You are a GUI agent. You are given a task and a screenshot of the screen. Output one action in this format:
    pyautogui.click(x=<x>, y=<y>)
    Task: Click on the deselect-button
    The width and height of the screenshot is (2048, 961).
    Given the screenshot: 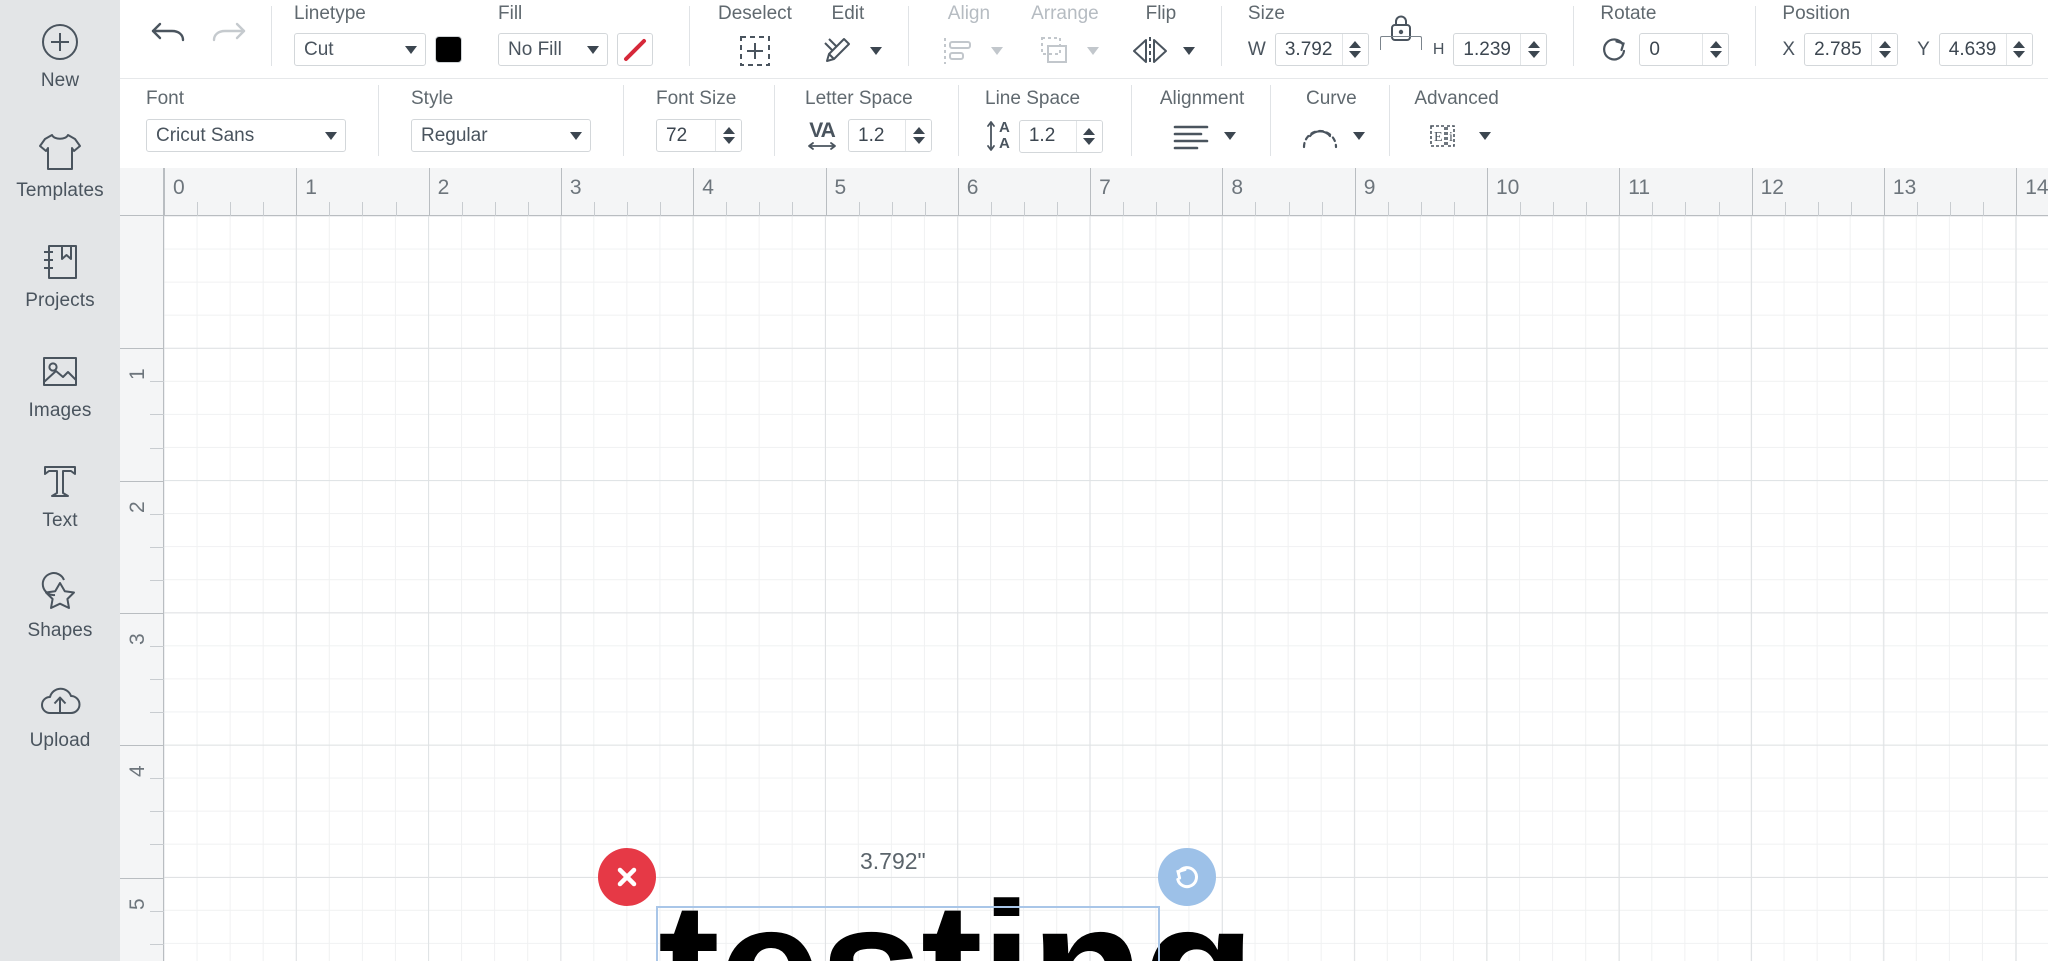 What is the action you would take?
    pyautogui.click(x=755, y=51)
    